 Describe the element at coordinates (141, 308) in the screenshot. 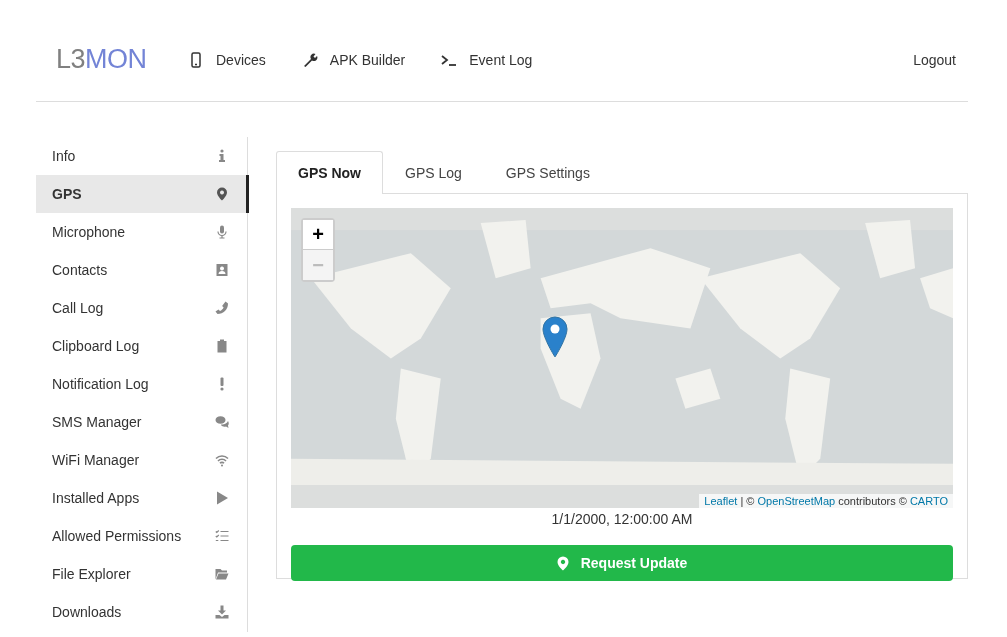

I see `sidebar-item: Call Log` at that location.